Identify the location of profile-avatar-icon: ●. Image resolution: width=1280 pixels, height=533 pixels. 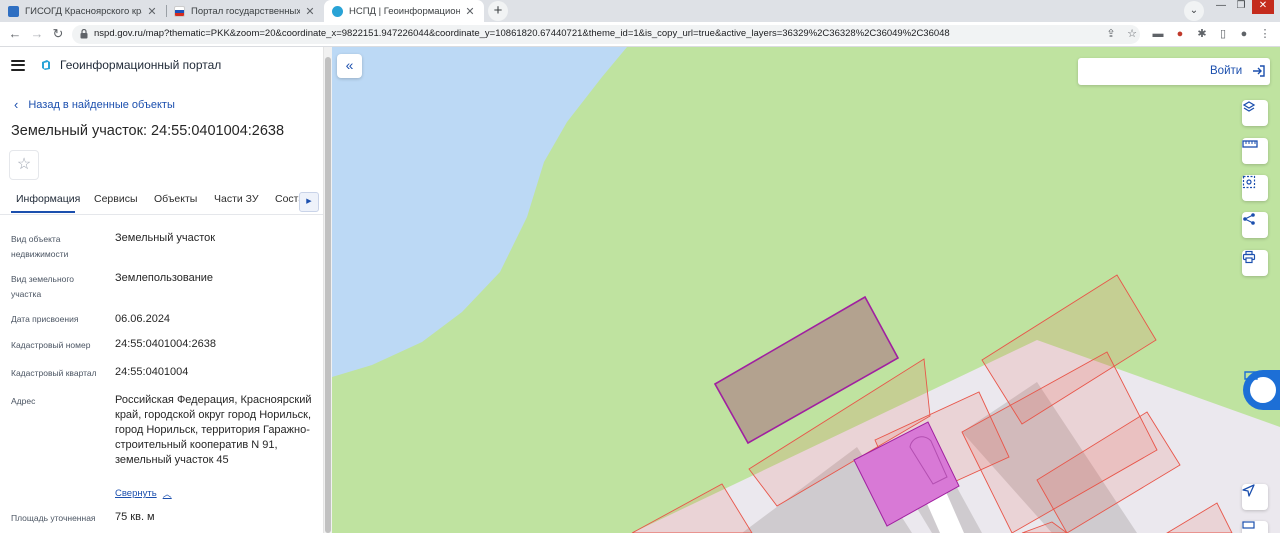
(1244, 34).